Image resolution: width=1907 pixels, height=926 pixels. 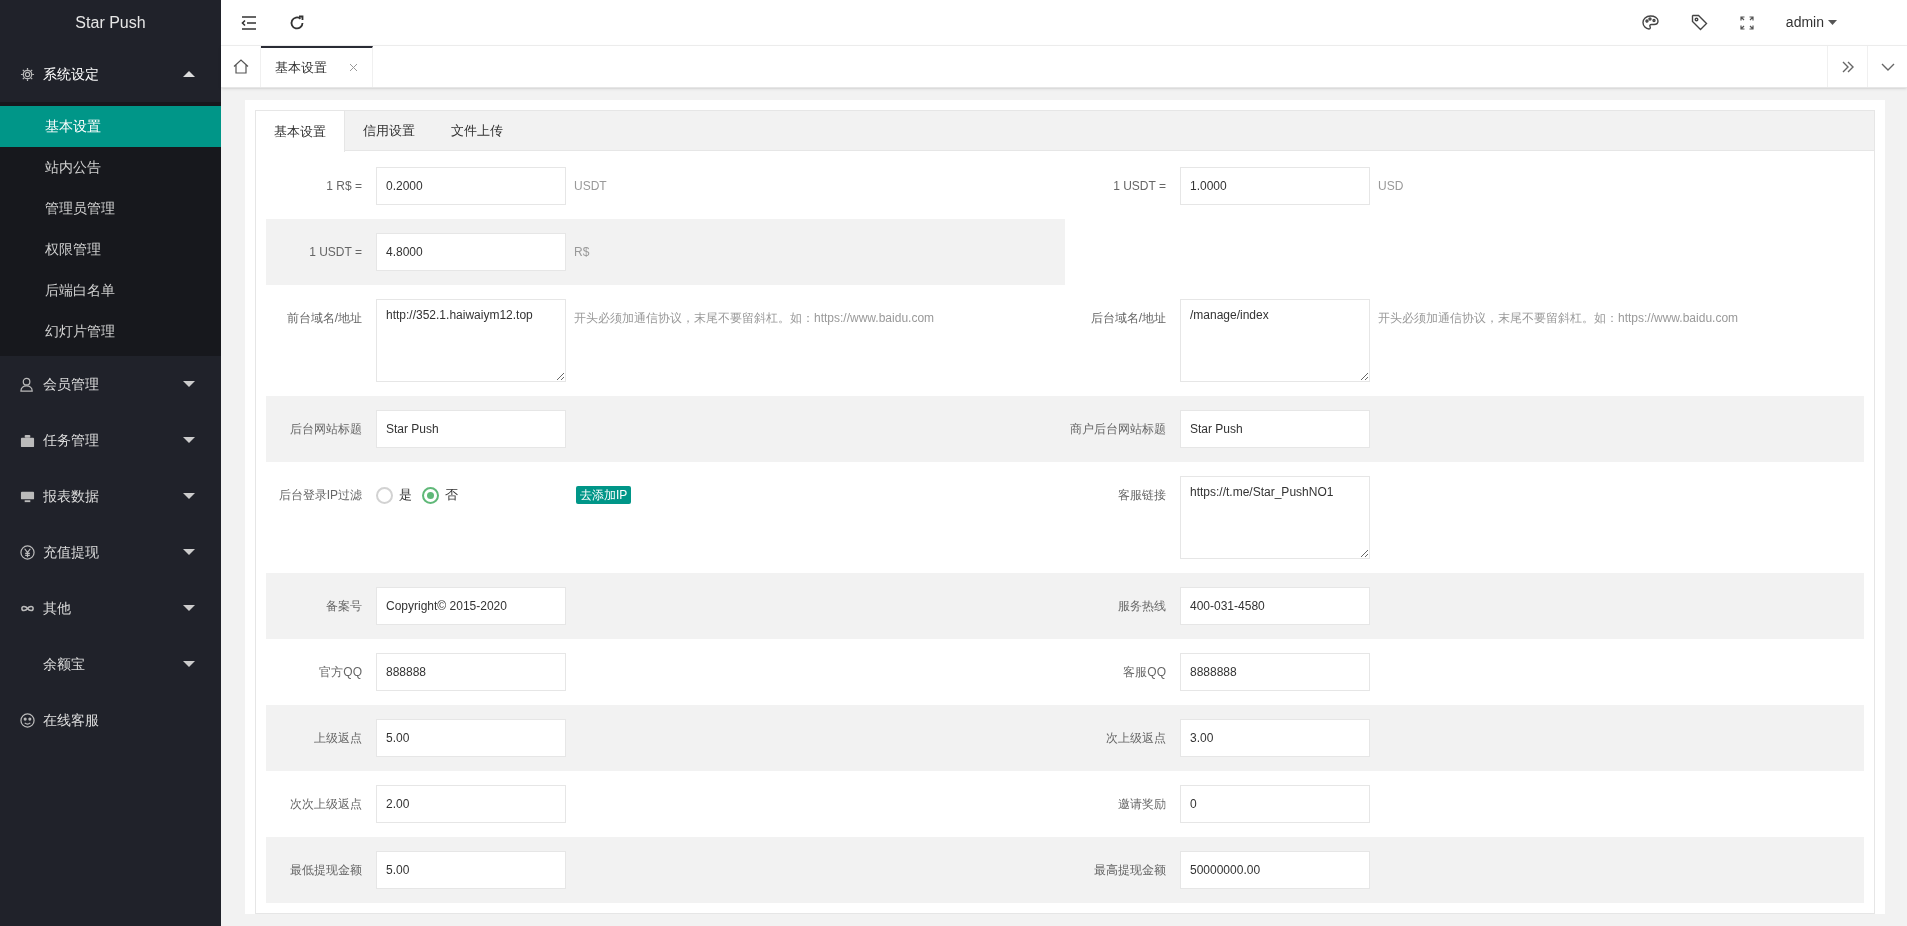 I want to click on menu-group: 充值提现, so click(x=110, y=552).